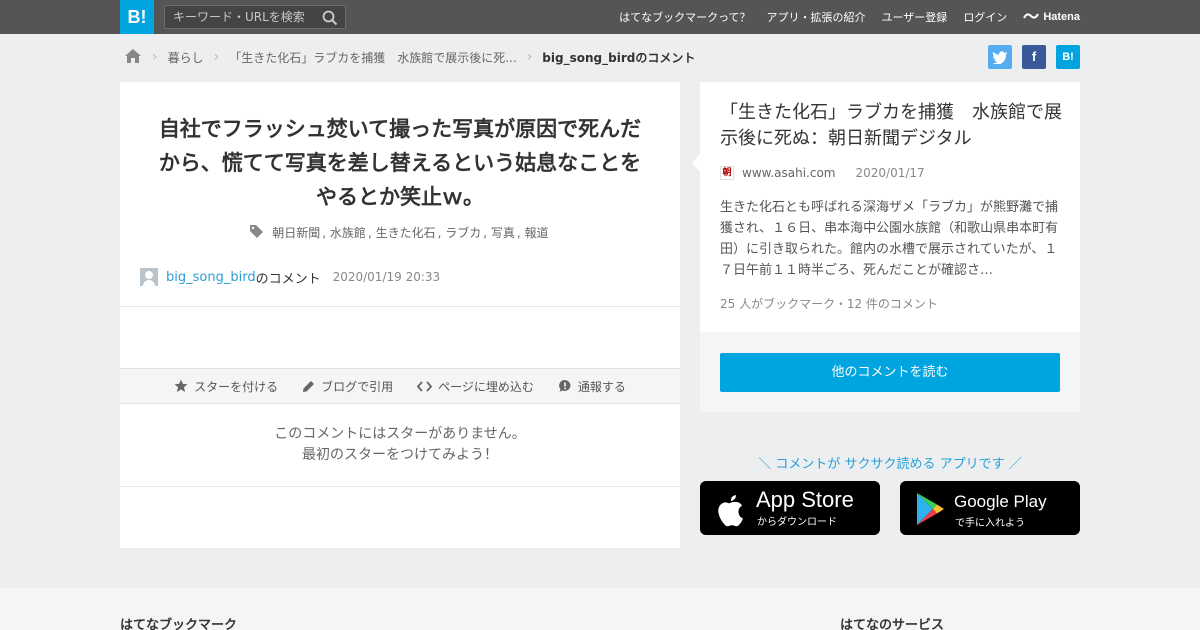 Image resolution: width=1200 pixels, height=630 pixels. What do you see at coordinates (236, 386) in the screenshot?
I see `add-star-label: スターを付ける` at bounding box center [236, 386].